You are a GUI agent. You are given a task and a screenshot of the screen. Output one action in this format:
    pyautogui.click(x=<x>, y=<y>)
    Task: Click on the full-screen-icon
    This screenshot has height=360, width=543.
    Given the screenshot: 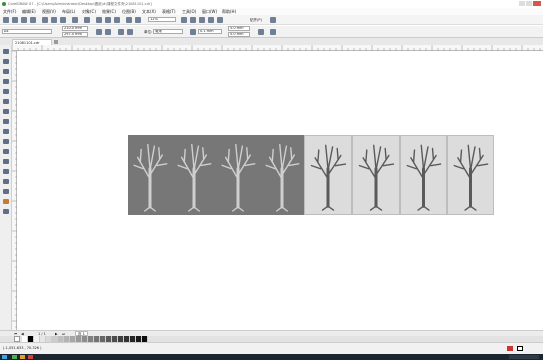 What is the action you would take?
    pyautogui.click(x=184, y=20)
    